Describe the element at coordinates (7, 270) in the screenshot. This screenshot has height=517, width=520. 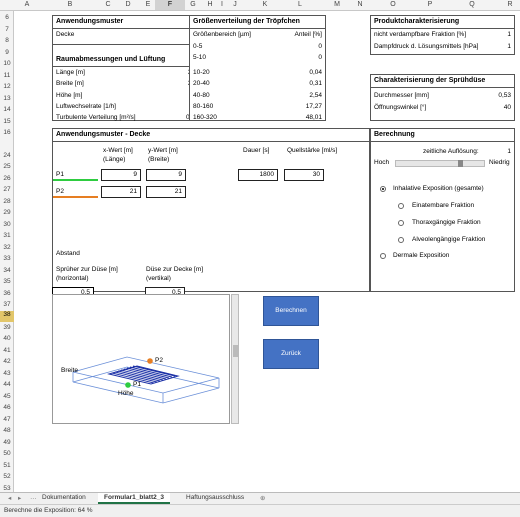
I see `row-number: 34` at that location.